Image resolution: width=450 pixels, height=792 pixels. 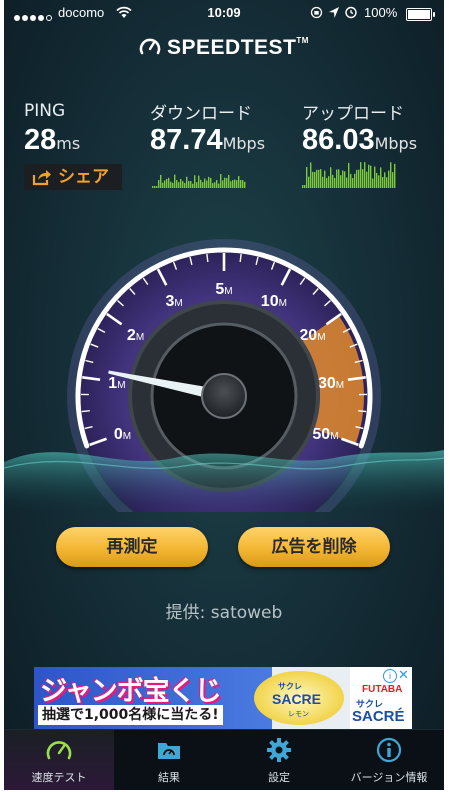 I want to click on tab-bar: 速度テスト 結果 設定 バージョン情報, so click(x=224, y=759).